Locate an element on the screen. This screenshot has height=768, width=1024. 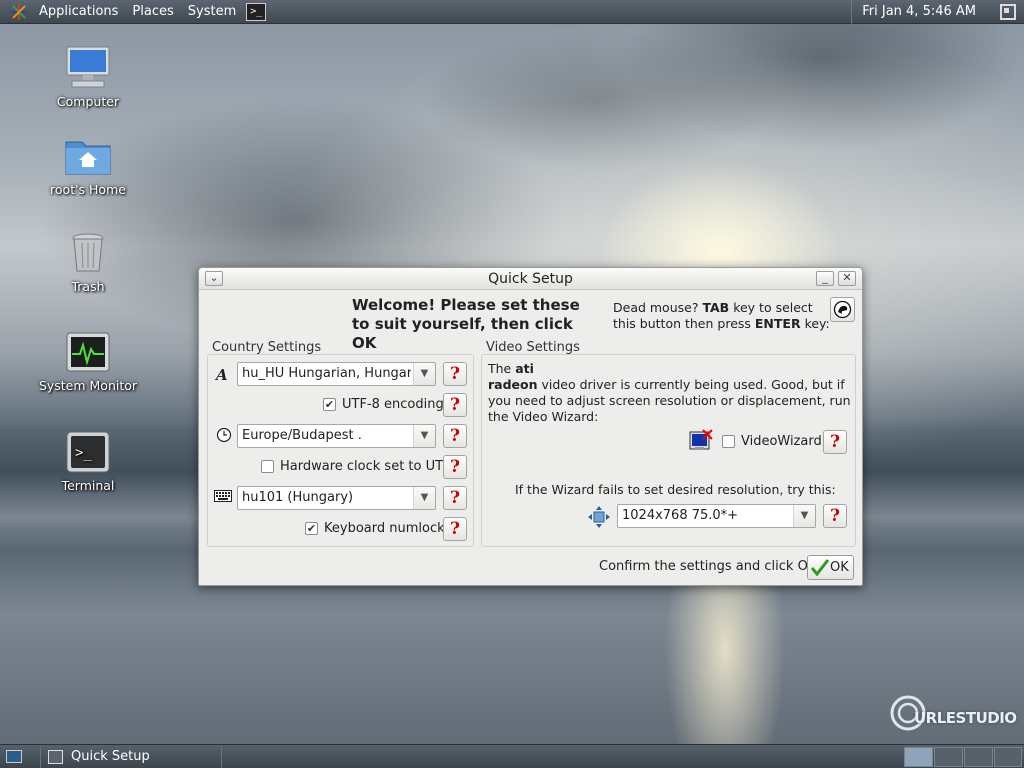
resolution-combo: 1024x768 75.0*+ ▼ is located at coordinates (716, 516).